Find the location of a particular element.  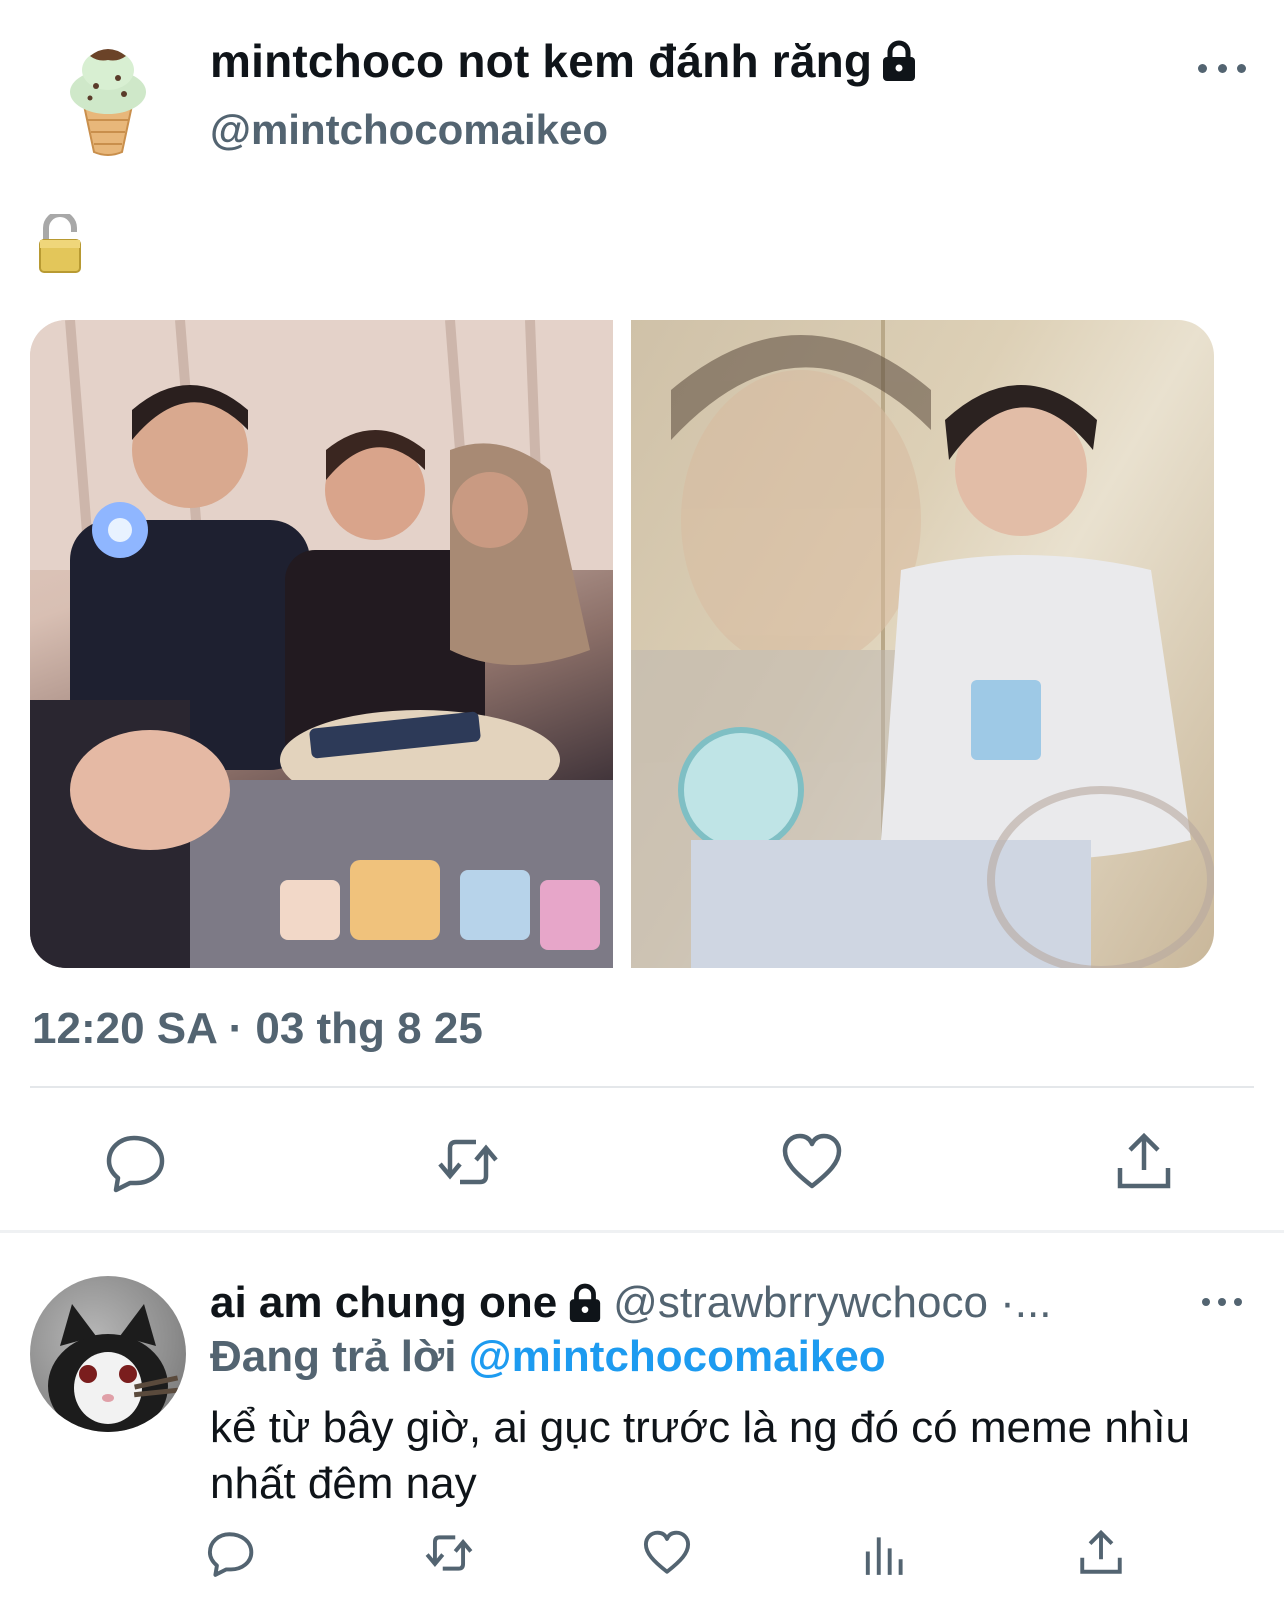

cat-avatar-icon is located at coordinates (113, 1368).